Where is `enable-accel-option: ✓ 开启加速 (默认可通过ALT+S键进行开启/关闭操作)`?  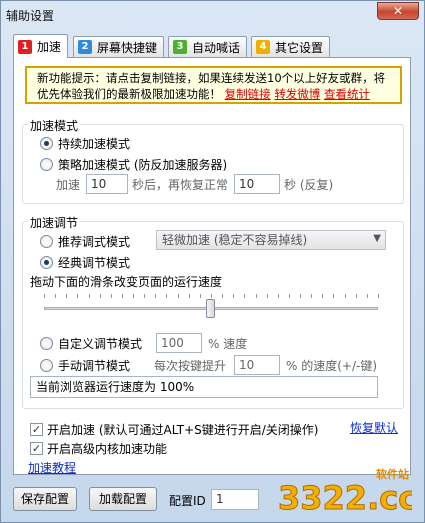 enable-accel-option: ✓ 开启加速 (默认可通过ALT+S键进行开启/关闭操作) is located at coordinates (174, 429).